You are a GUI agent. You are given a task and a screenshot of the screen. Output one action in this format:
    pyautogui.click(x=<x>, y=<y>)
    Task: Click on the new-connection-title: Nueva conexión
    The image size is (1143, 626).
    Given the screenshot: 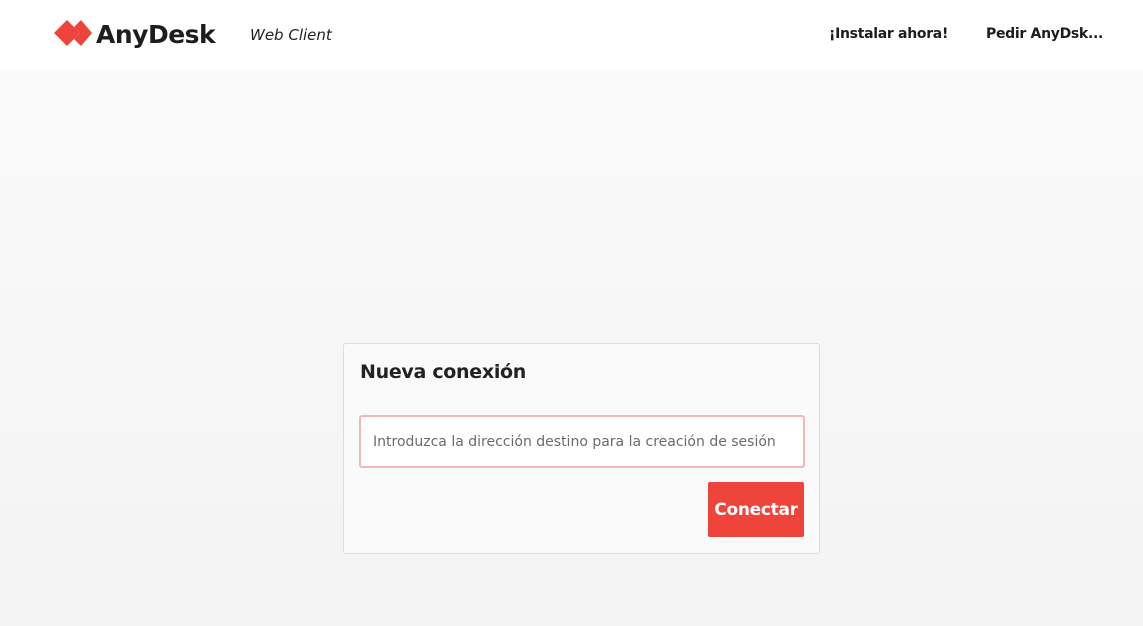 What is the action you would take?
    pyautogui.click(x=443, y=372)
    